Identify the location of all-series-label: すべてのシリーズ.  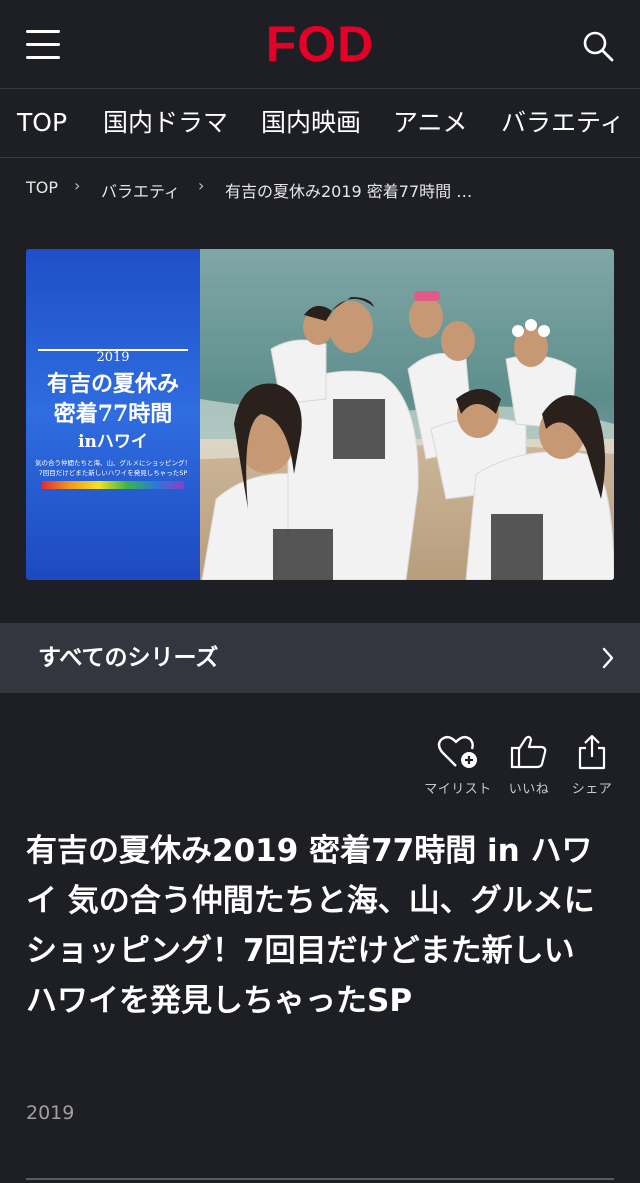
(128, 658).